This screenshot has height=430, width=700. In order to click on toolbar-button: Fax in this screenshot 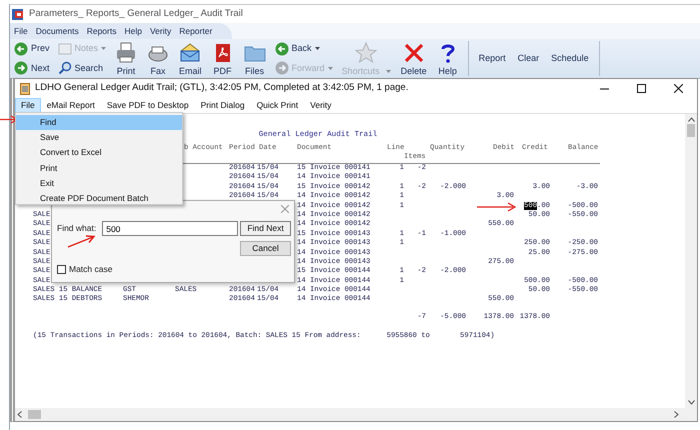, I will do `click(158, 58)`.